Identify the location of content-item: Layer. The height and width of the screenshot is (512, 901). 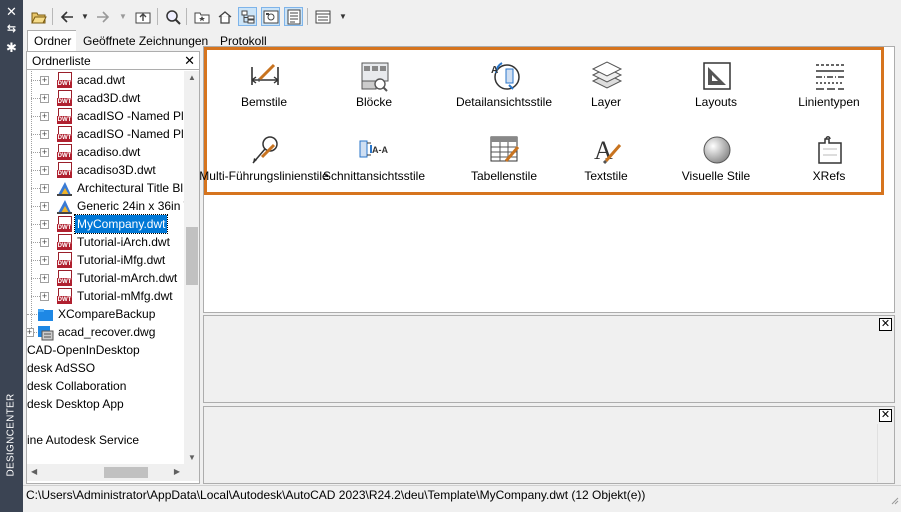
(606, 89).